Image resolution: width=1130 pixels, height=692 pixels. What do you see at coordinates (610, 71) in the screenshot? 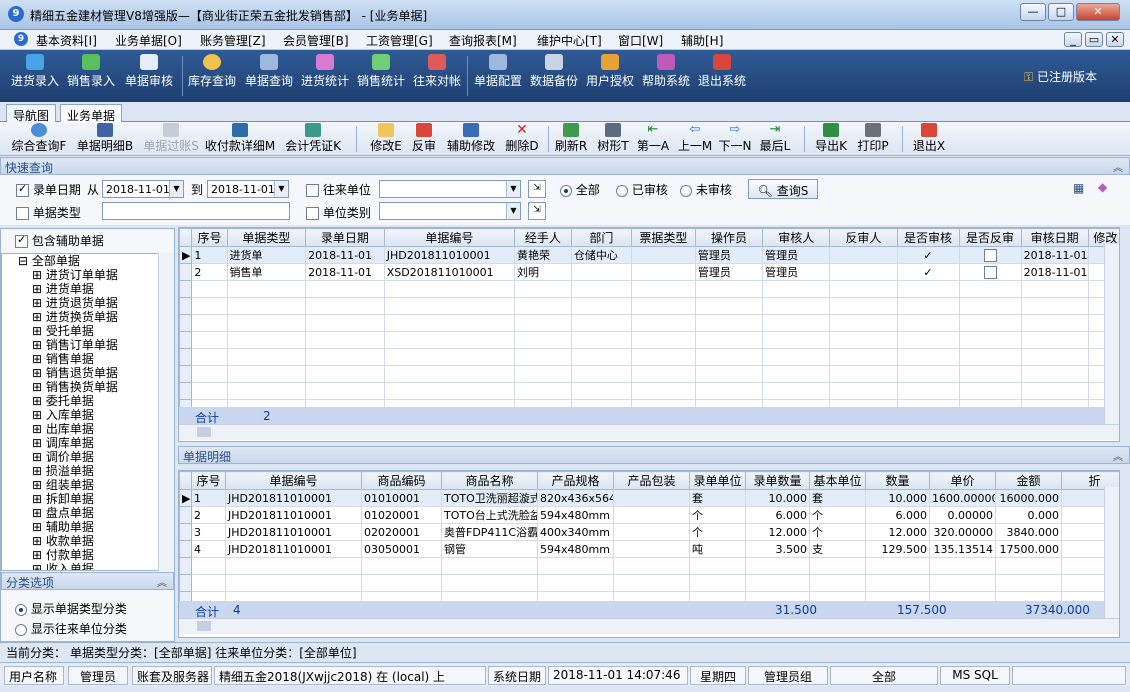
I see `user-auth-button: 用户授权` at bounding box center [610, 71].